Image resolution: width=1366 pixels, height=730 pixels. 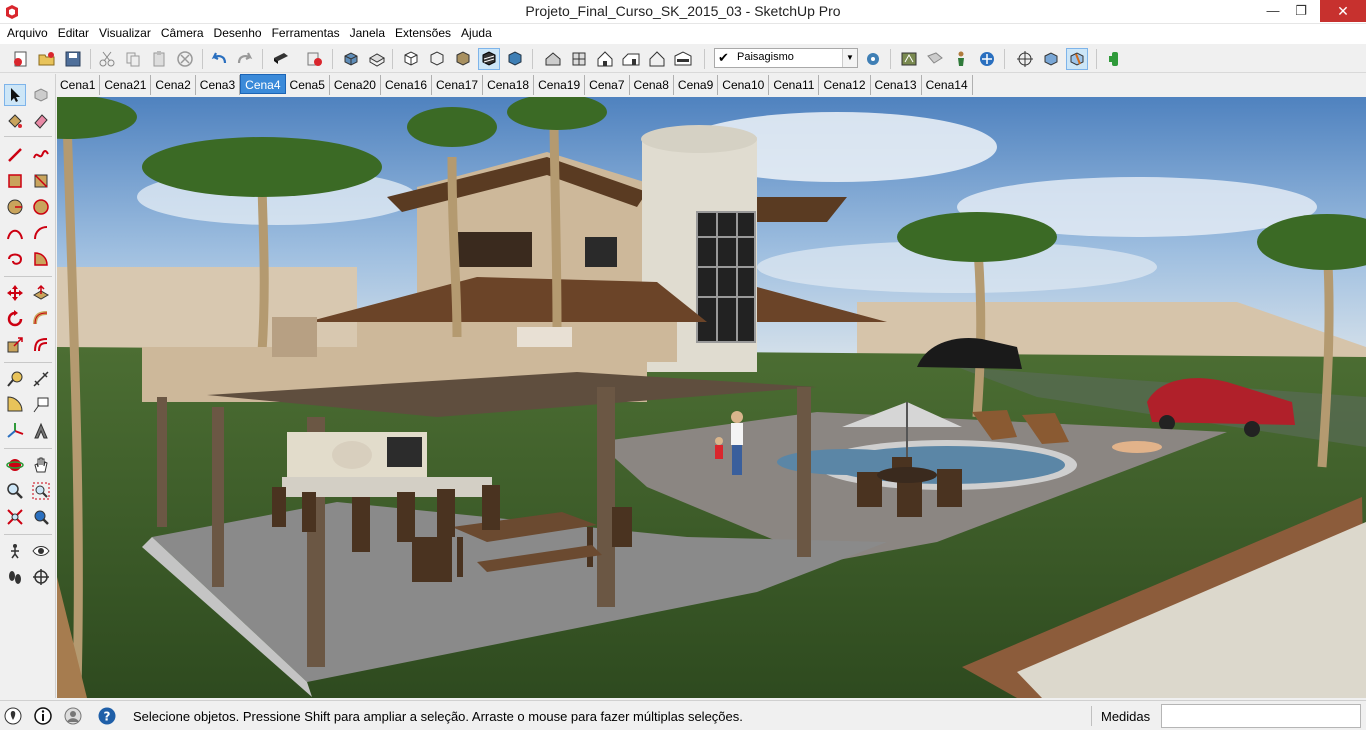 I want to click on tab-cena9: Cena9, so click(x=696, y=85).